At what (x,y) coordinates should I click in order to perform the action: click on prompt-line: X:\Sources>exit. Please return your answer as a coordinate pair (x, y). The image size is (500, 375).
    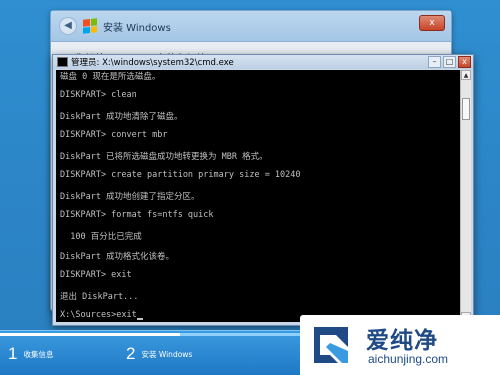
    Looking at the image, I should click on (101, 315).